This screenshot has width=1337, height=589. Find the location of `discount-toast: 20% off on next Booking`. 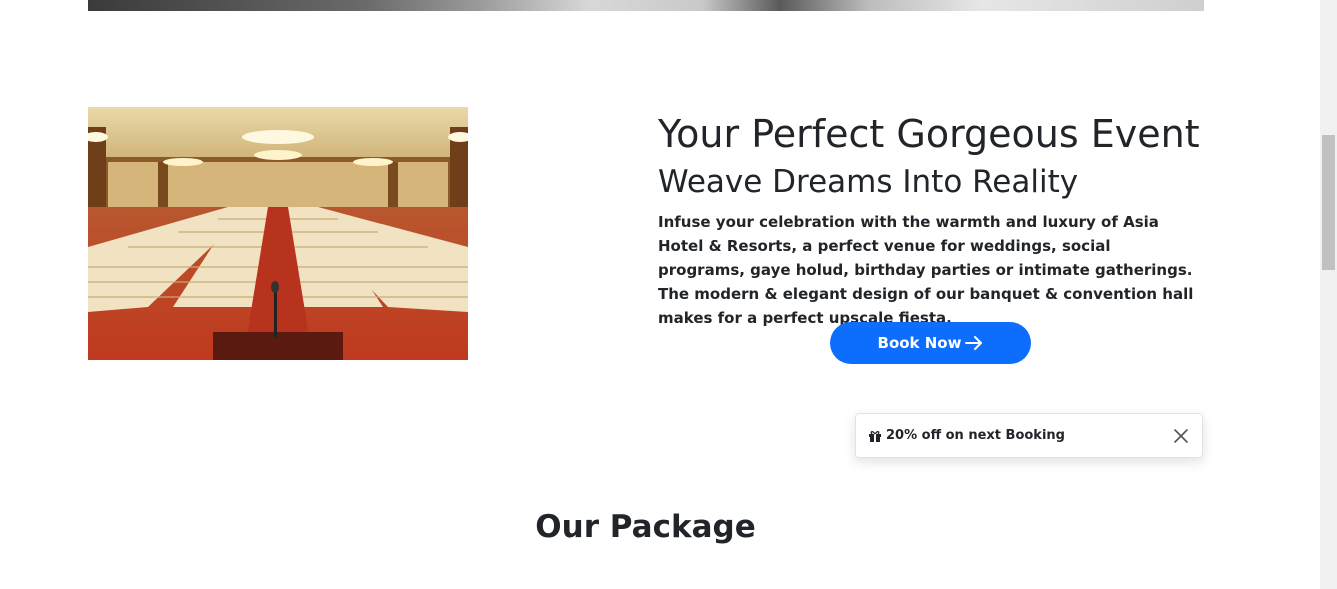

discount-toast: 20% off on next Booking is located at coordinates (1029, 435).